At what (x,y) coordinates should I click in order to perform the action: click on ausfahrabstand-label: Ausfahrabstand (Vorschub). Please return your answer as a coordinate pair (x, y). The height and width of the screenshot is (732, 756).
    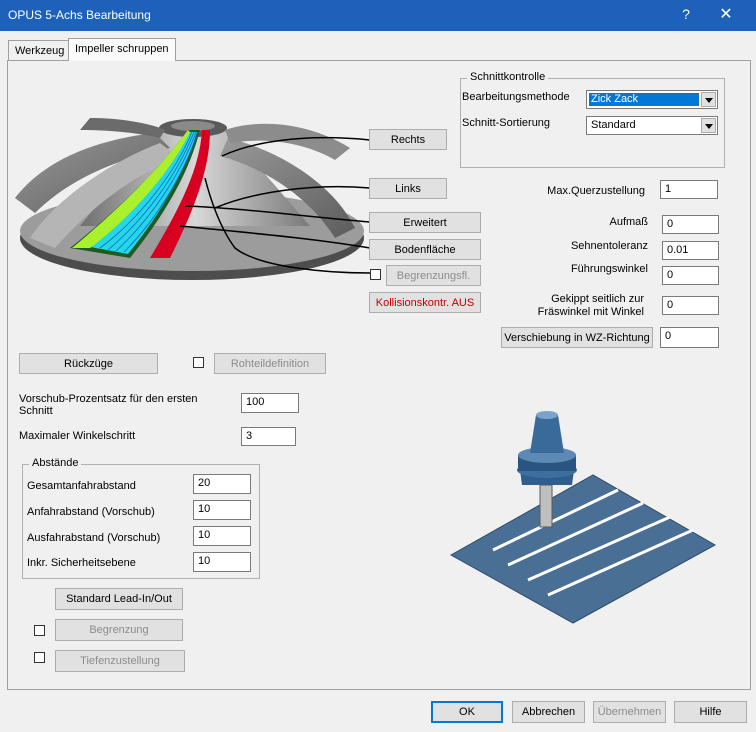
    Looking at the image, I should click on (94, 538).